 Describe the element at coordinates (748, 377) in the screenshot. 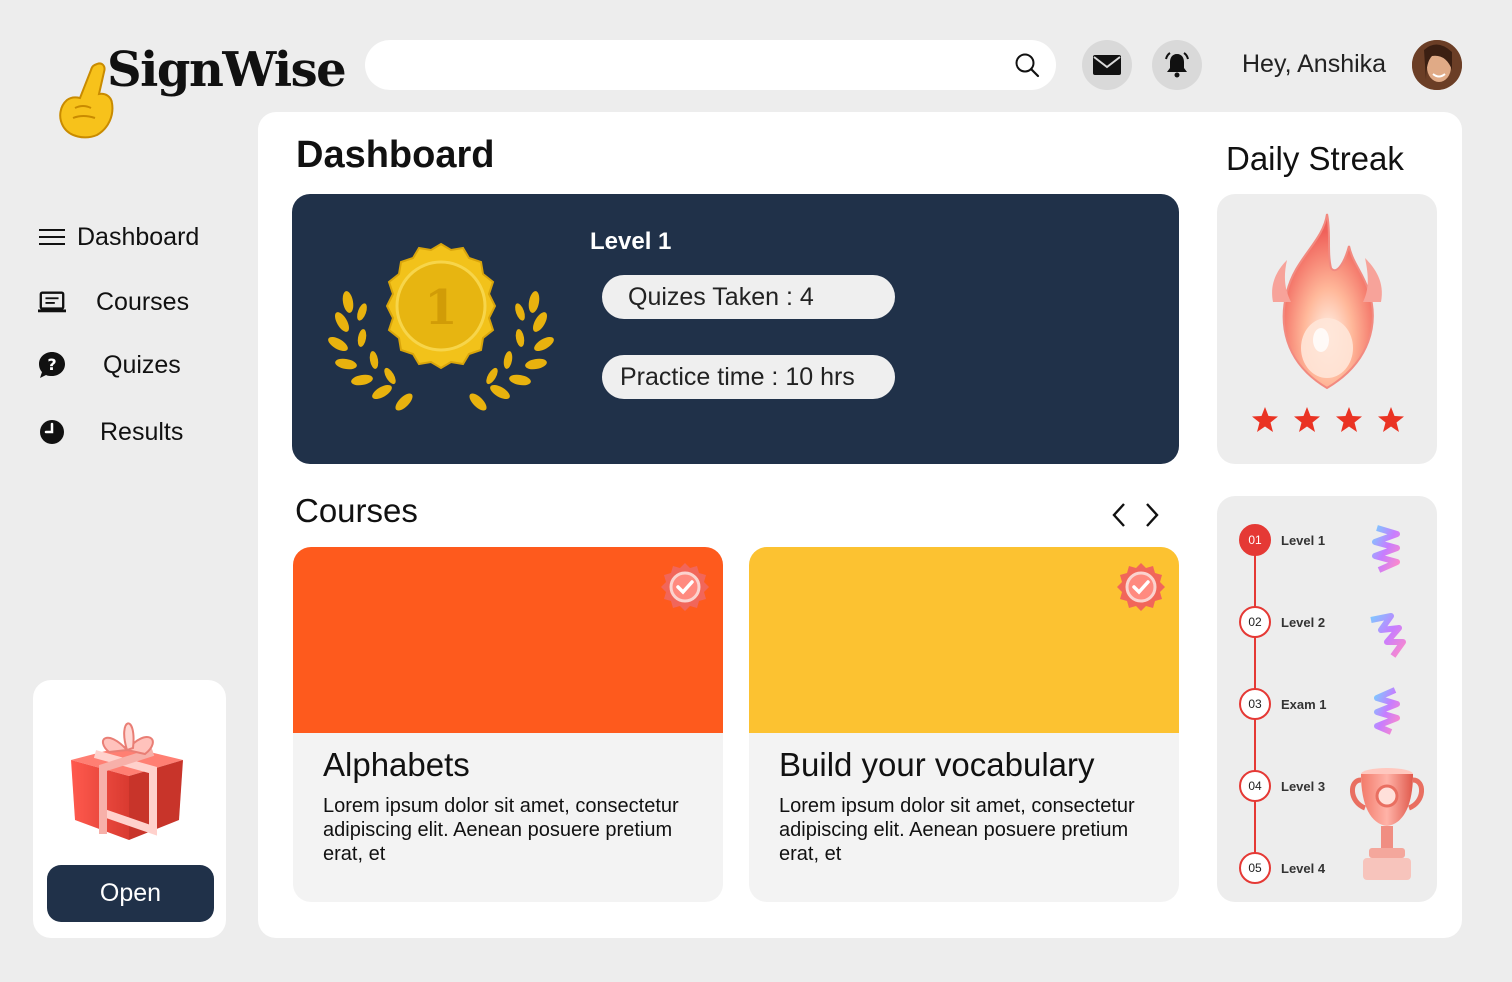

I see `practice-time-stat: Practice time : 10 hrs` at that location.